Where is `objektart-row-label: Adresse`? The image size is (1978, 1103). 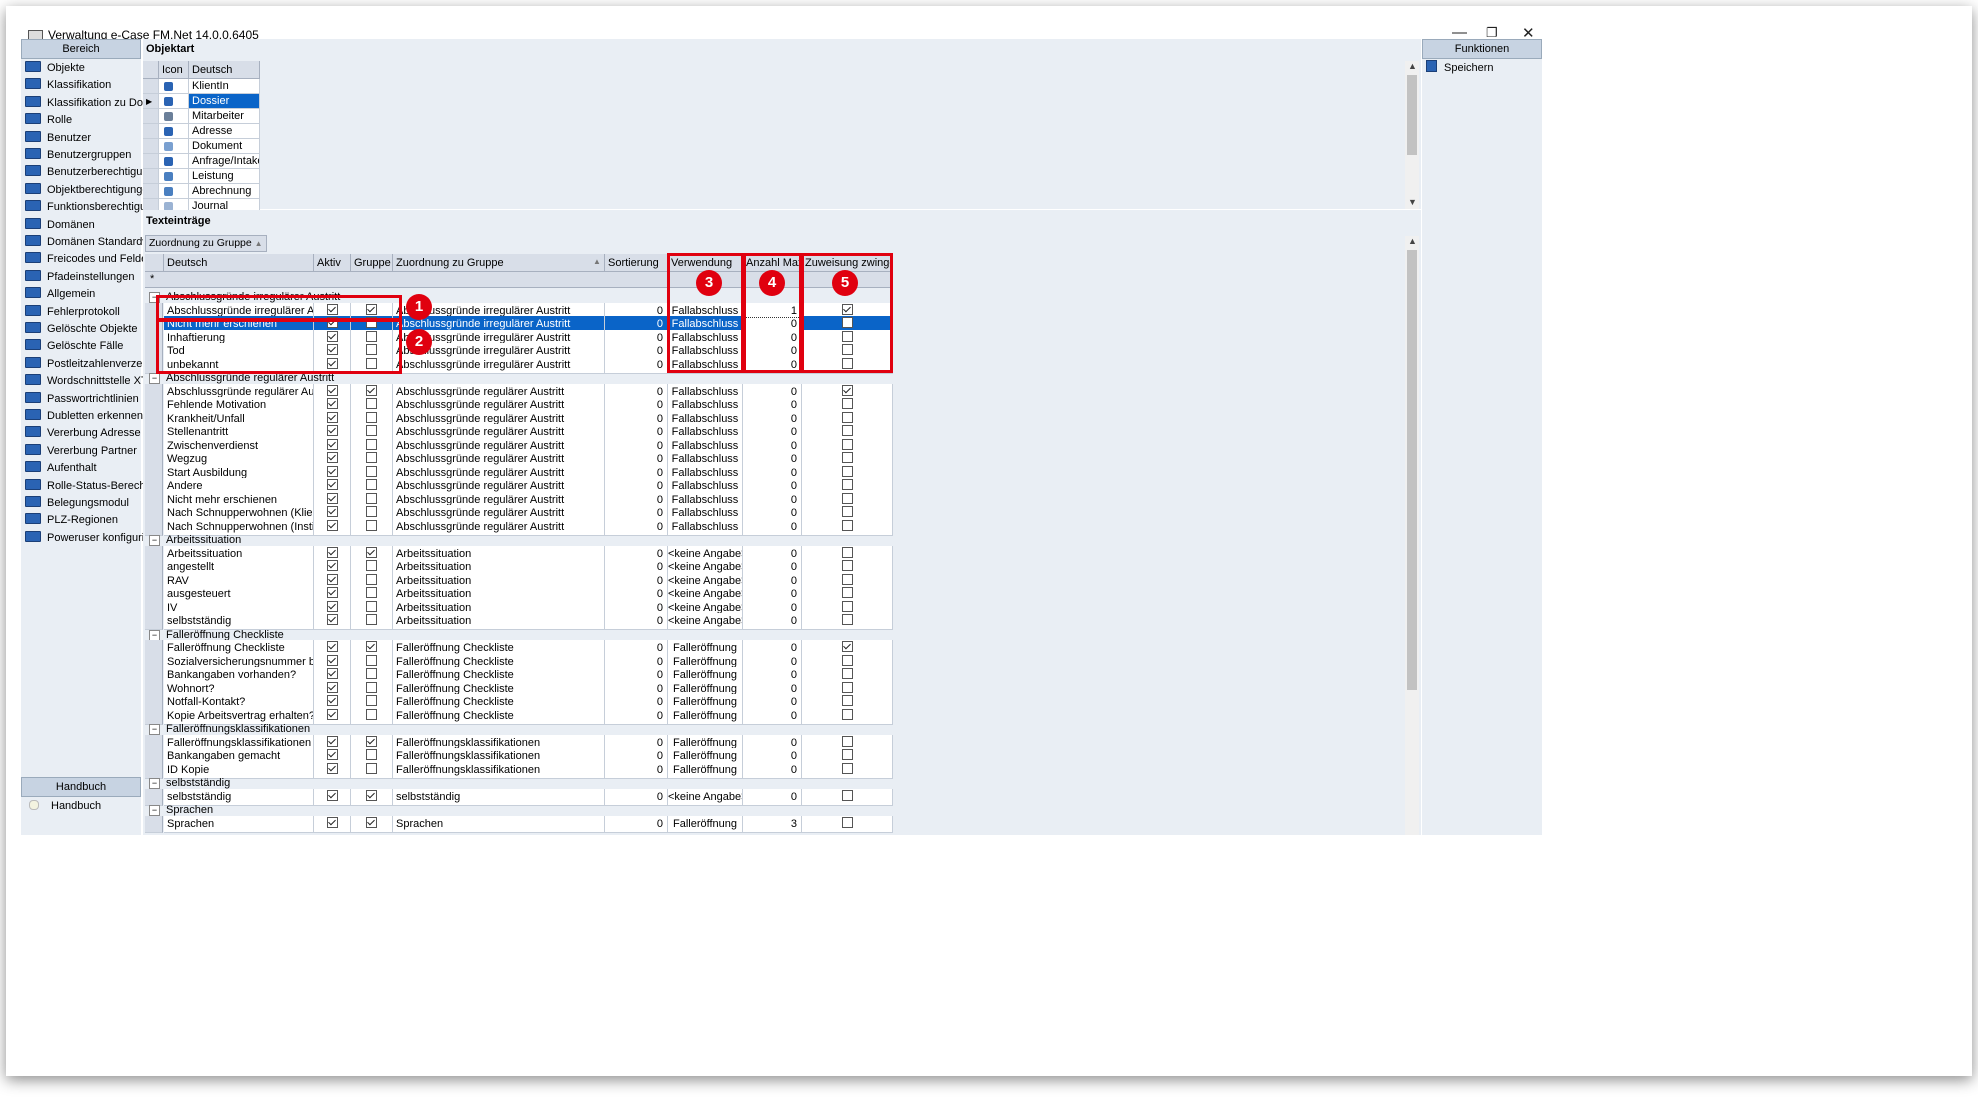 objektart-row-label: Adresse is located at coordinates (224, 131).